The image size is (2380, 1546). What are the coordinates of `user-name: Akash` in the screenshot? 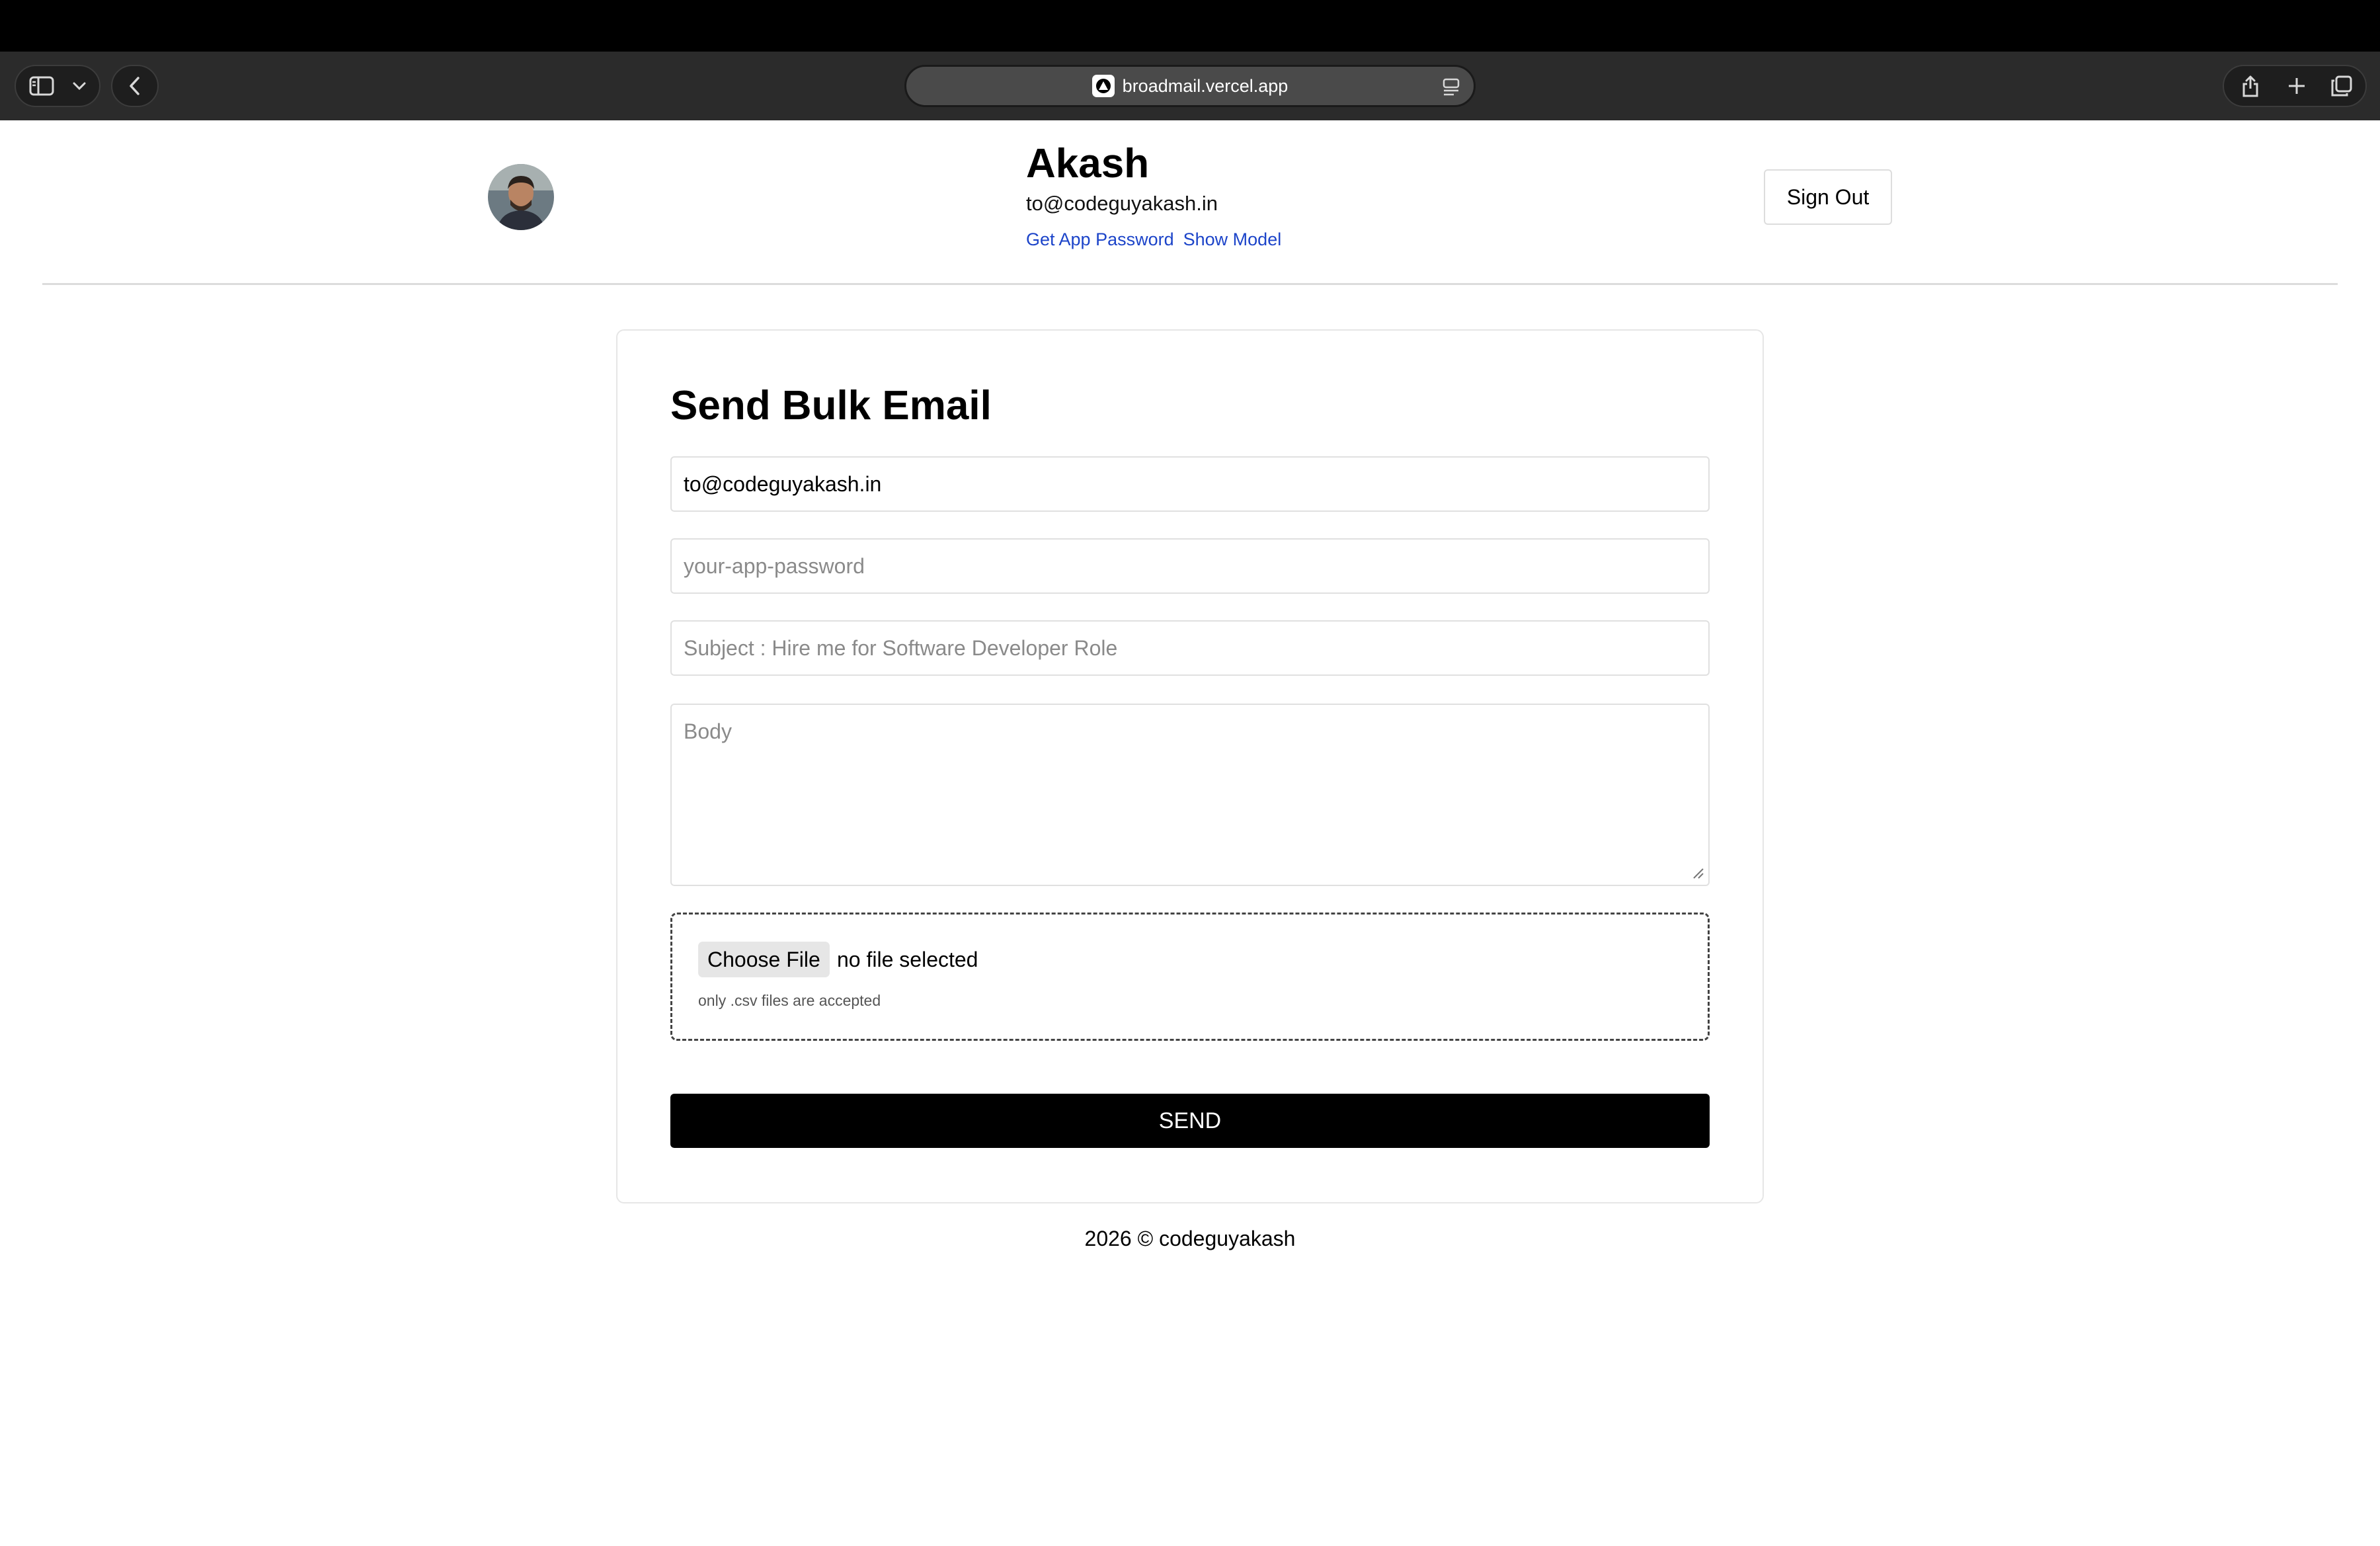 It's located at (1088, 163).